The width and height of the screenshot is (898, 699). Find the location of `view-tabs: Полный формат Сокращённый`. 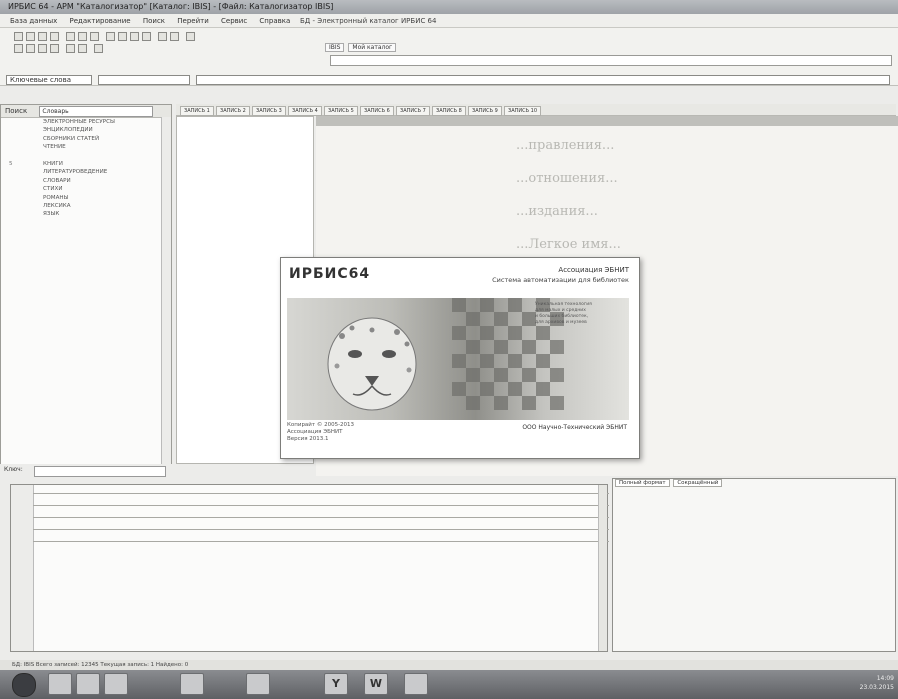

view-tabs: Полный формат Сокращённый is located at coordinates (669, 483).